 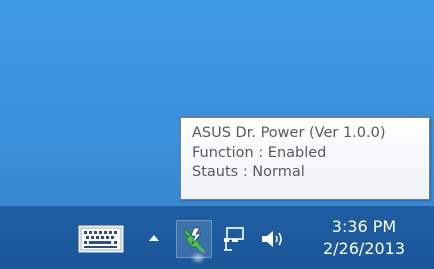 I want to click on asus-dr-power-tray-button, so click(x=194, y=239).